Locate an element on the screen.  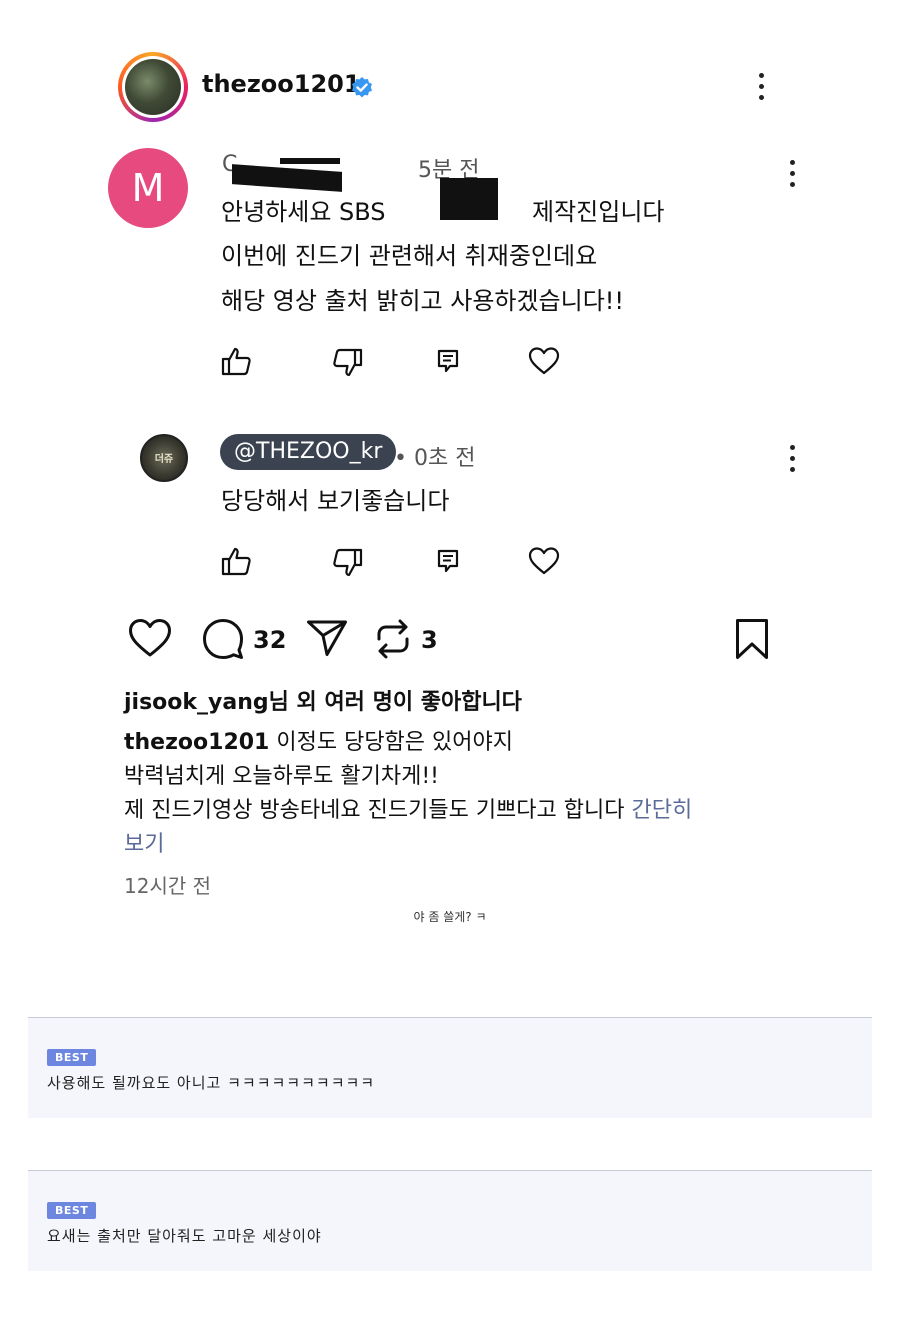
comment-line-3: 해당 영상 출처 밝히고 사용하겠습니다!! is located at coordinates (423, 301).